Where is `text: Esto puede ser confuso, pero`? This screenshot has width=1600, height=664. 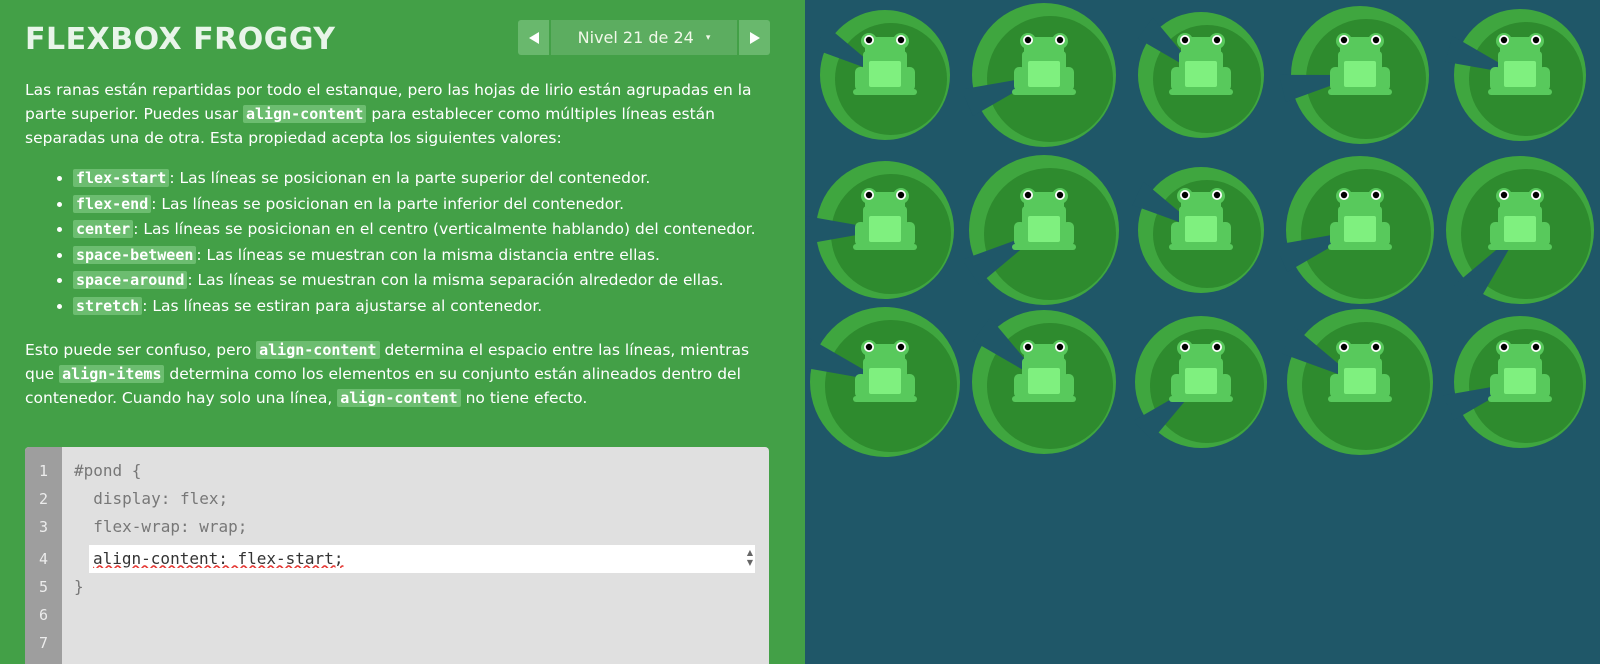 text: Esto puede ser confuso, pero is located at coordinates (141, 349).